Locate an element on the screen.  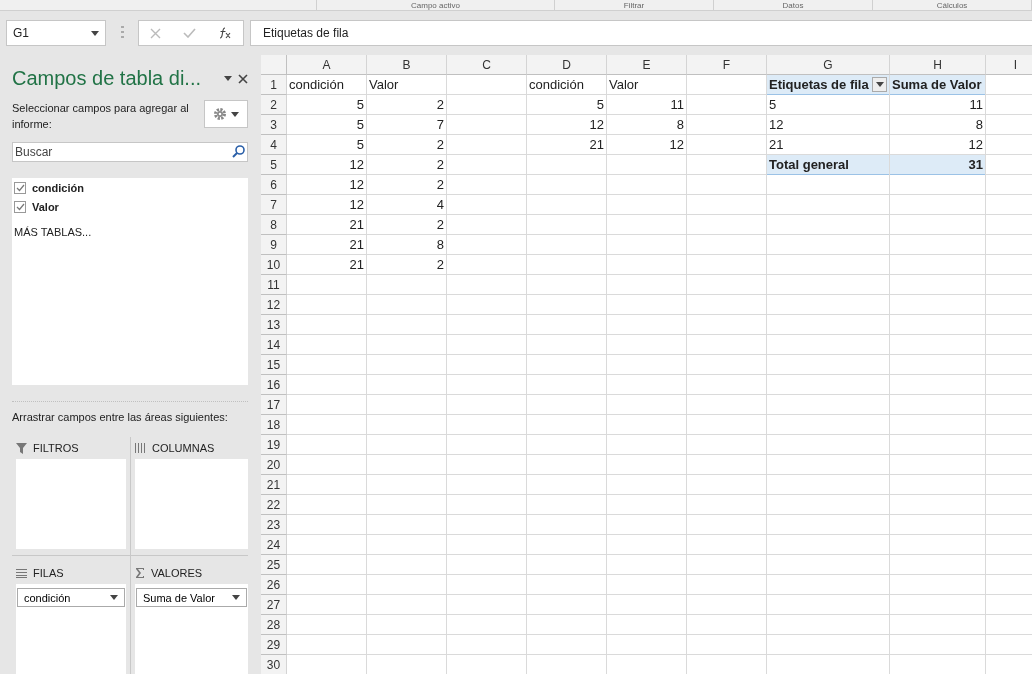
column-header: G is located at coordinates (828, 65).